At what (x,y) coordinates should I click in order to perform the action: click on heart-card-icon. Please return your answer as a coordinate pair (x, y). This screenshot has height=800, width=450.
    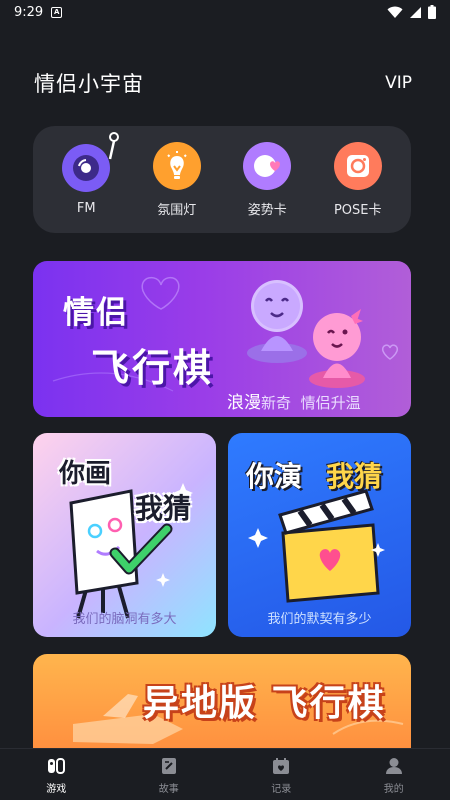
    Looking at the image, I should click on (267, 165).